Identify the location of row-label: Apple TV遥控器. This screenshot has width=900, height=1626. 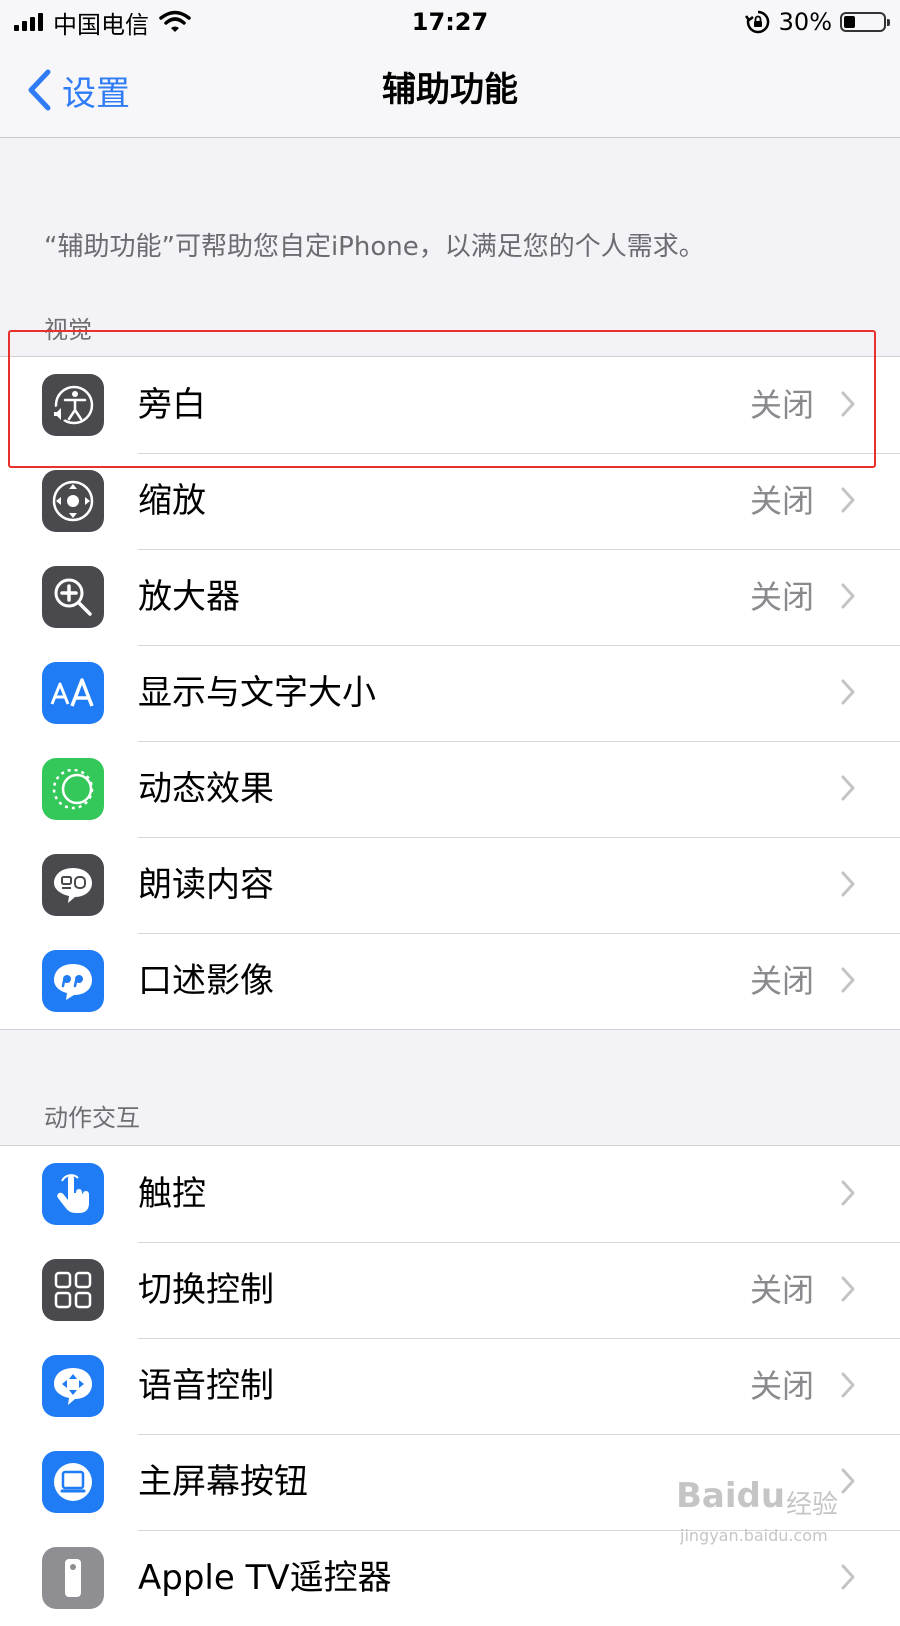
(265, 1578).